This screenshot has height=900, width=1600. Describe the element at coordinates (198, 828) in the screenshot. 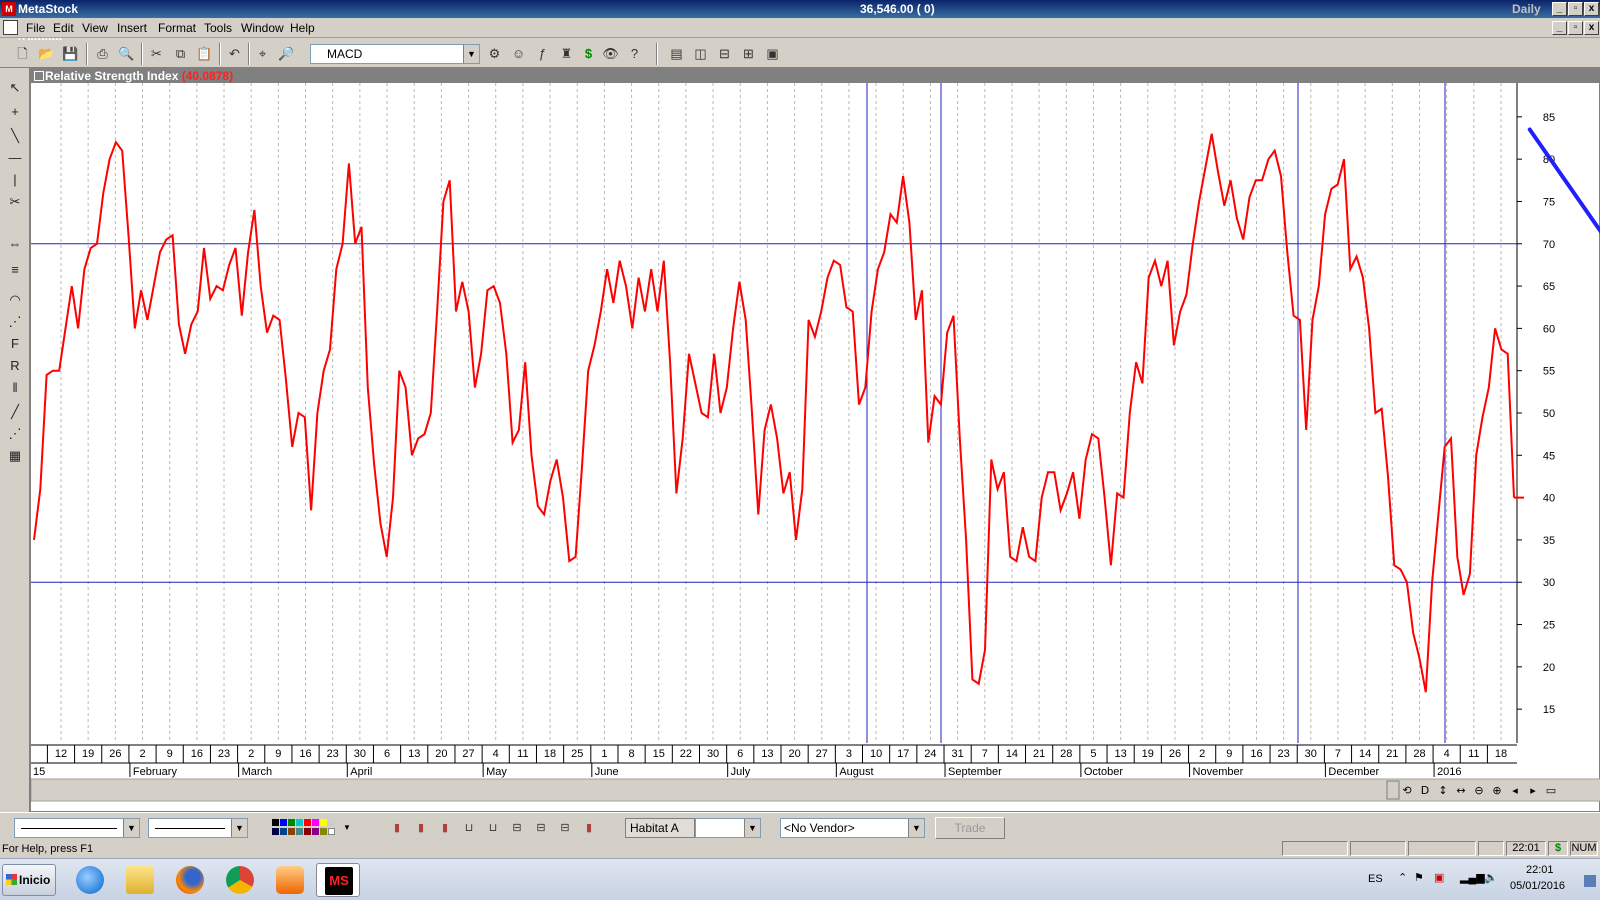

I see `line-weight-select: ▼` at that location.